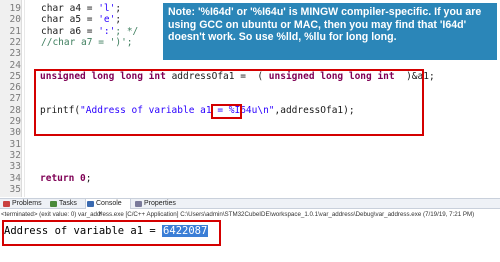 This screenshot has height=262, width=500. Describe the element at coordinates (15, 166) in the screenshot. I see `line-number: 33` at that location.